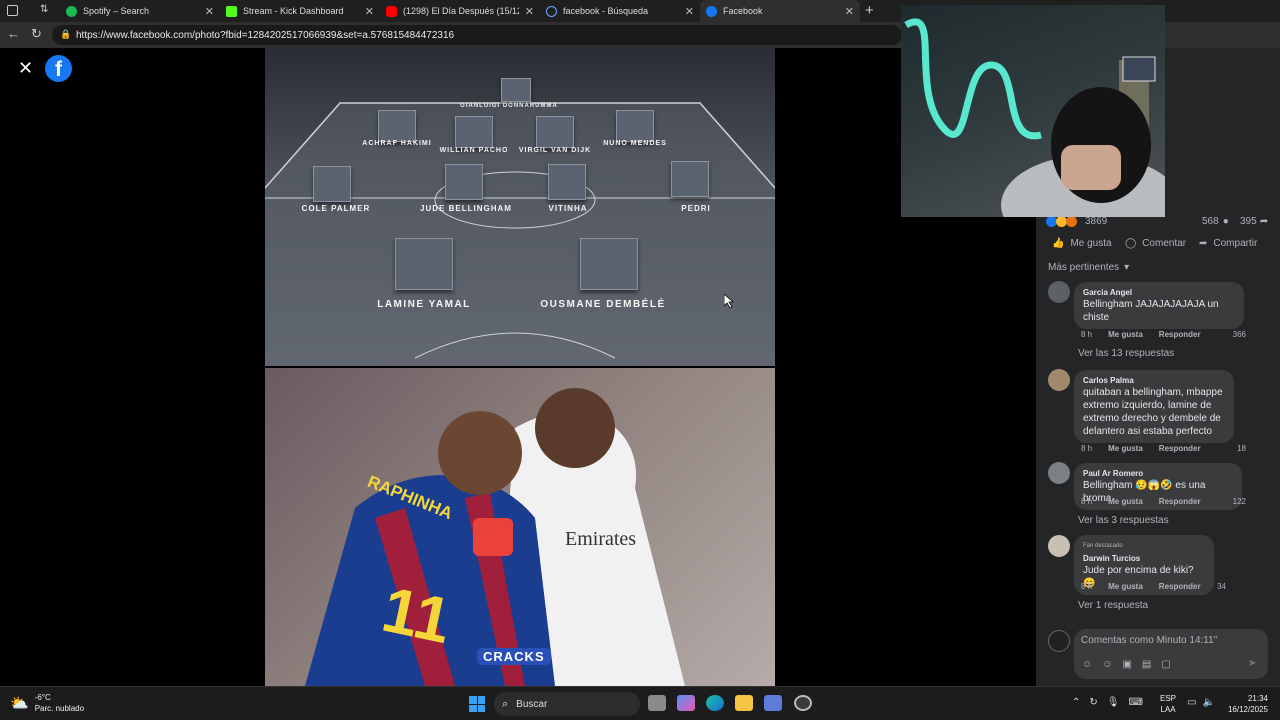  I want to click on emoji-icon: ☺, so click(1107, 664).